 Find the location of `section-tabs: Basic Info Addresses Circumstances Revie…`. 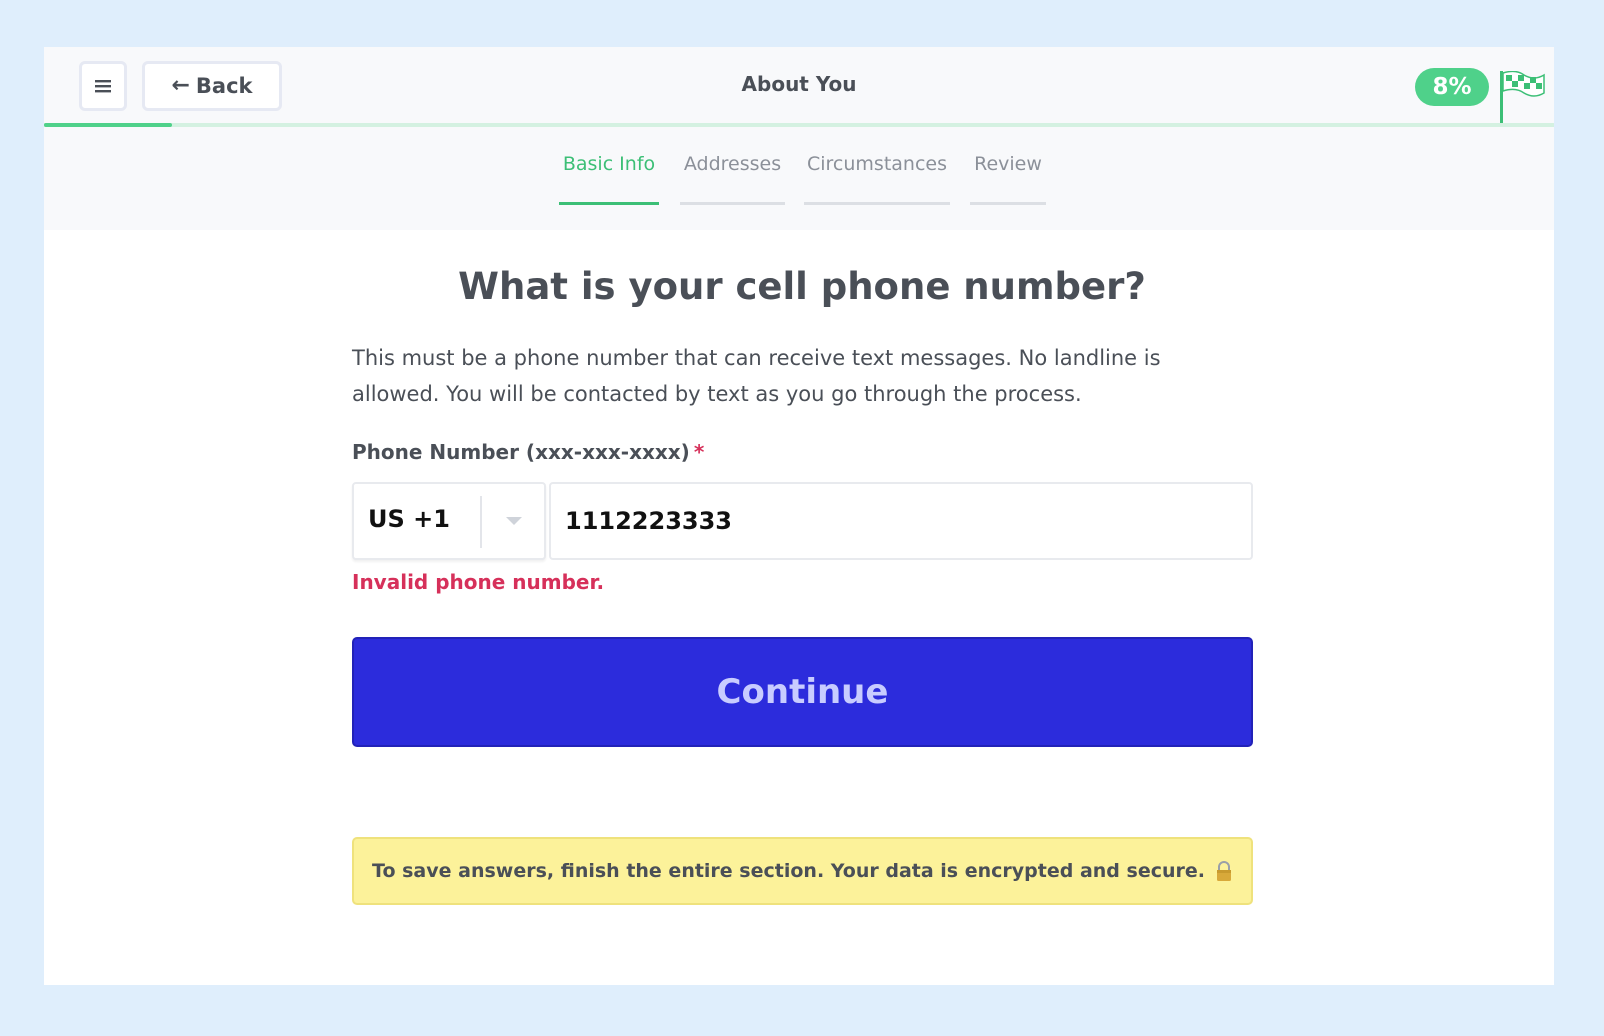

section-tabs: Basic Info Addresses Circumstances Revie… is located at coordinates (799, 178).